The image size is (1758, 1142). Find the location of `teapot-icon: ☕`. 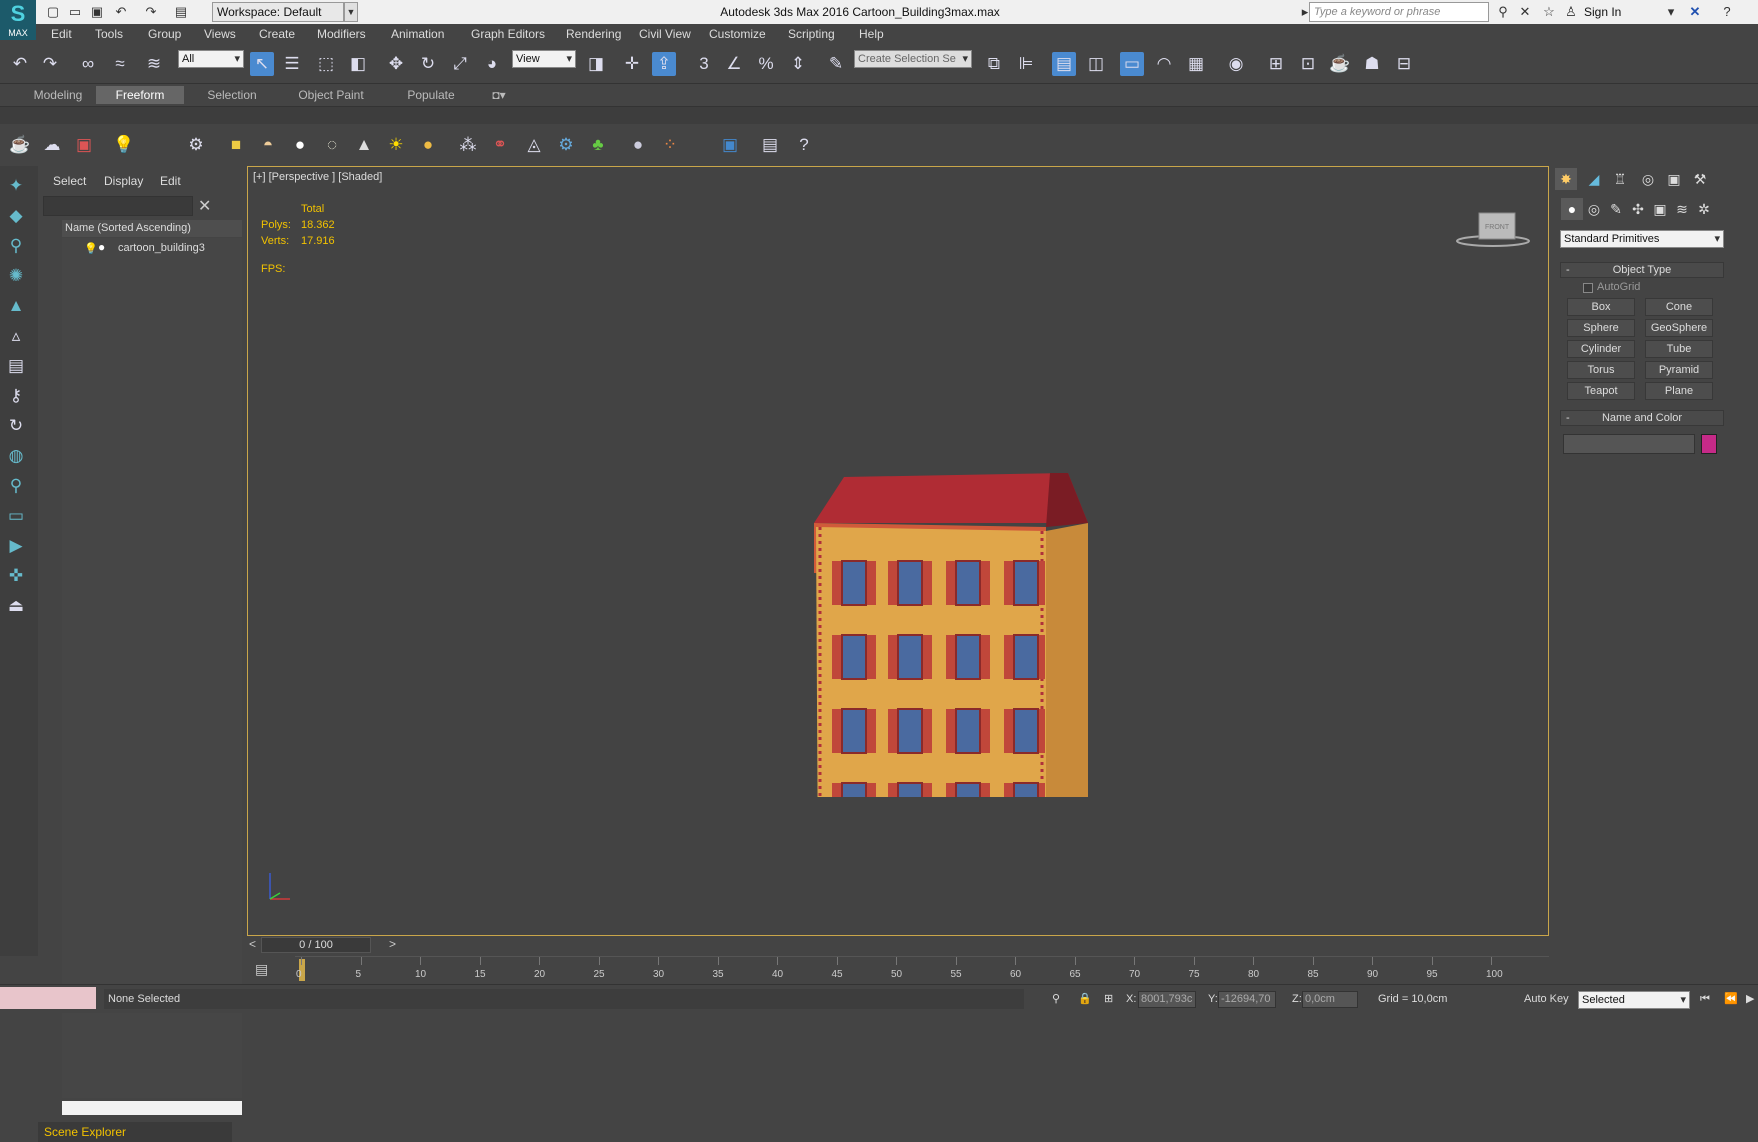

teapot-icon: ☕ is located at coordinates (20, 145).